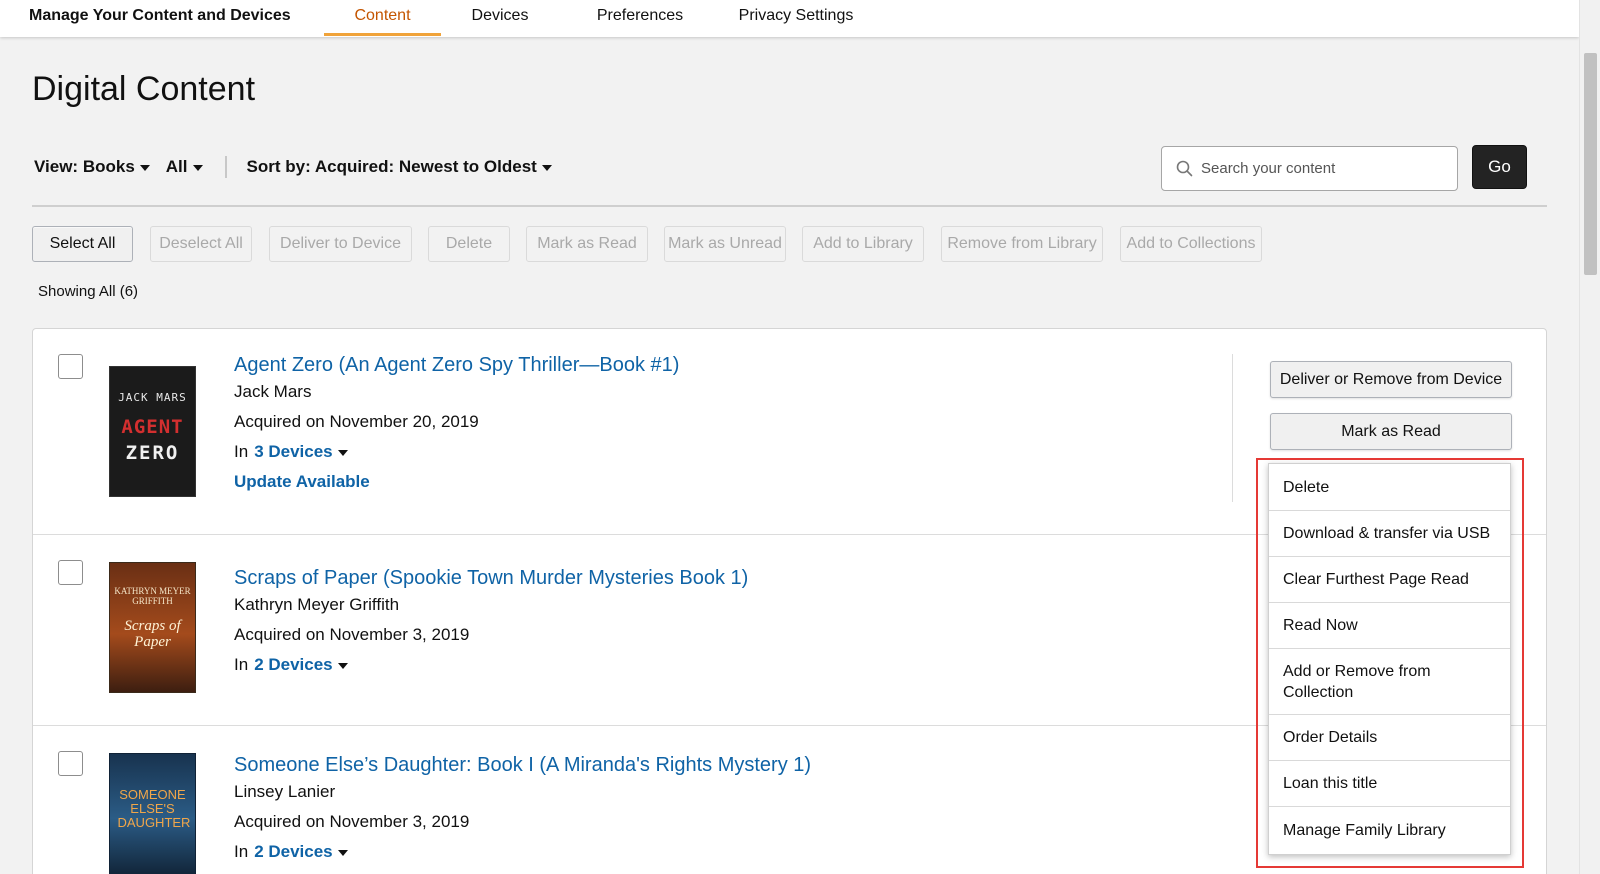 The image size is (1600, 874). Describe the element at coordinates (1321, 168) in the screenshot. I see `search-input` at that location.